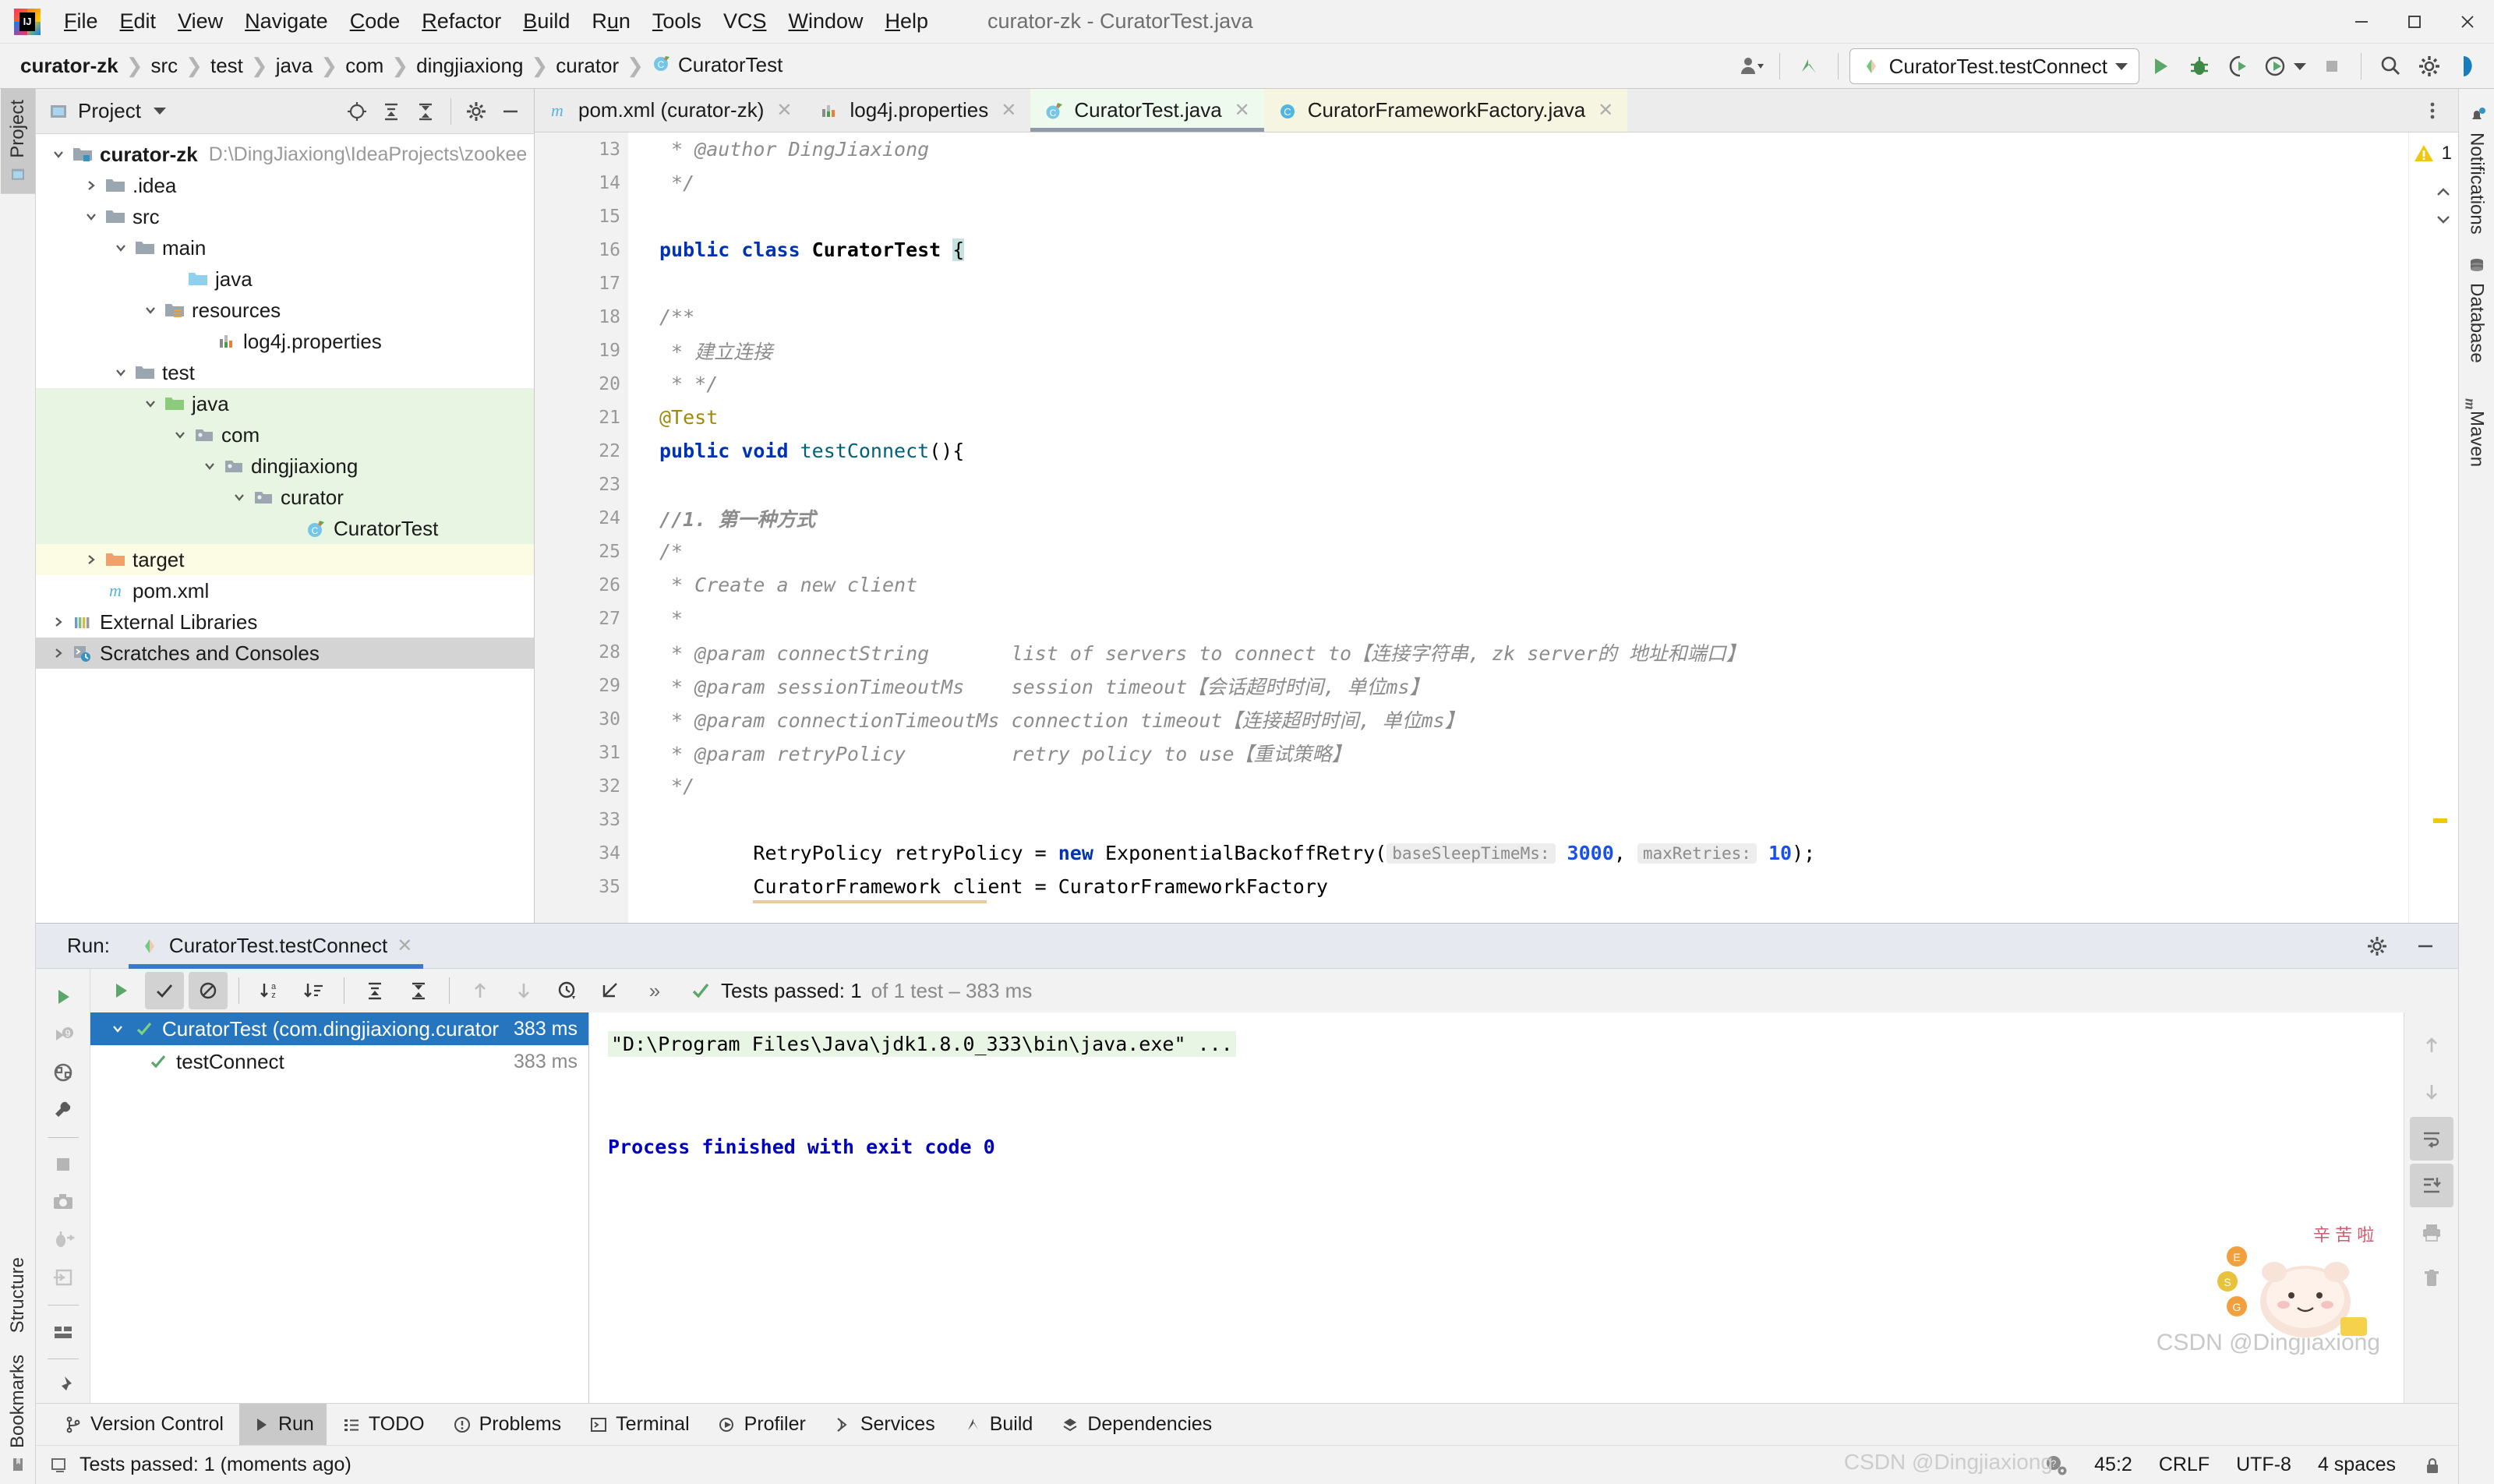  I want to click on run-with-coverage-button, so click(2238, 66).